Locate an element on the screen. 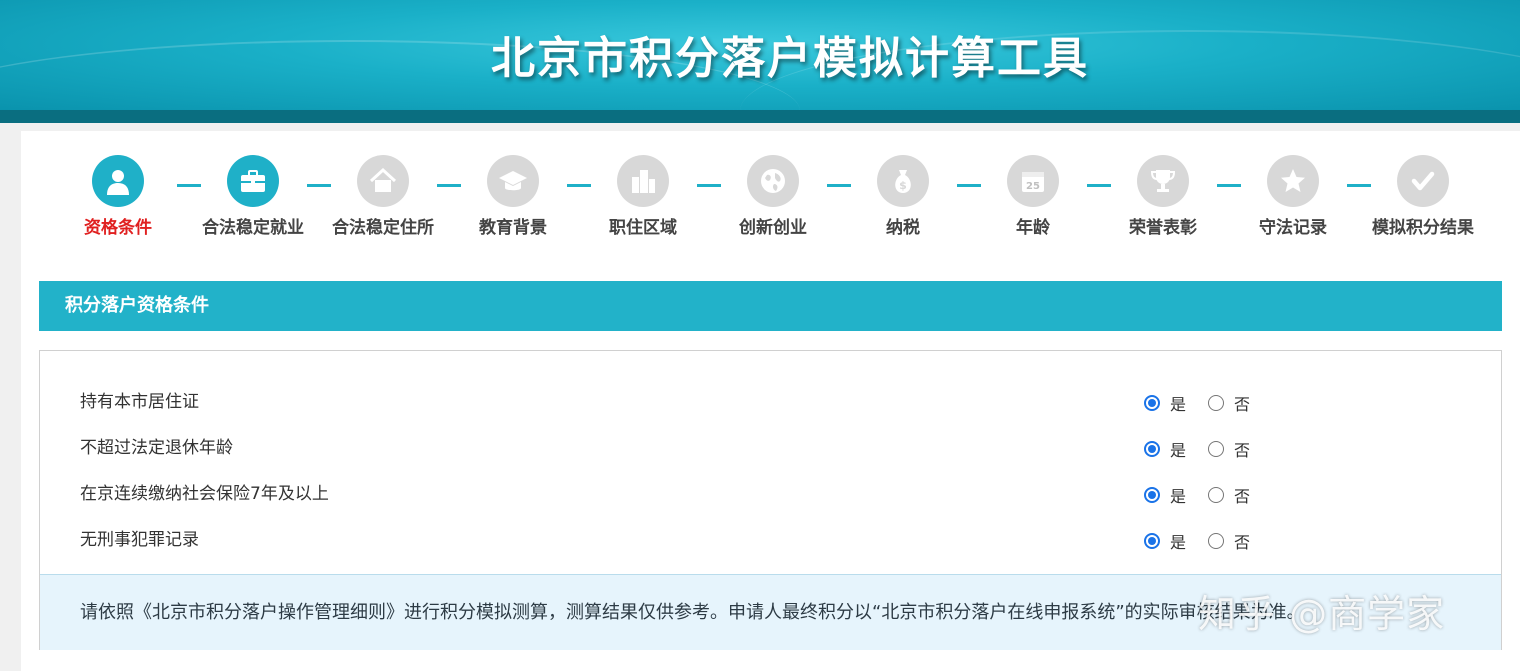  step-label: 合法稳定就业 is located at coordinates (253, 228).